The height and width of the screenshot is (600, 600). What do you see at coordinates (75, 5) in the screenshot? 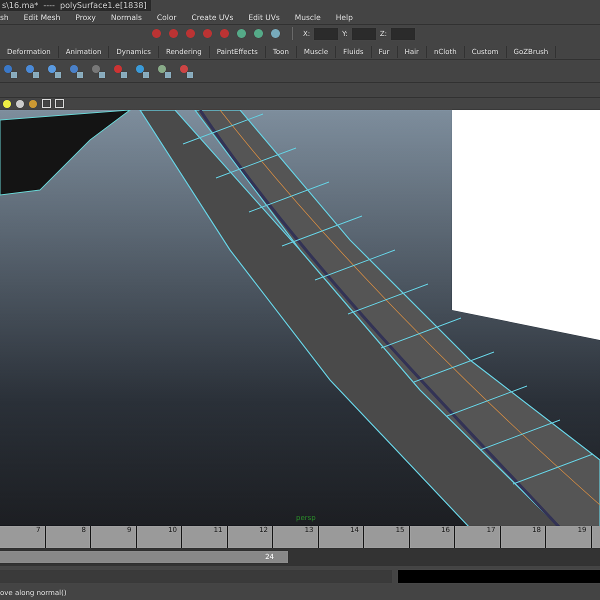
I see `window-title: s\16.ma* ---- polySurface1.e[1838]` at bounding box center [75, 5].